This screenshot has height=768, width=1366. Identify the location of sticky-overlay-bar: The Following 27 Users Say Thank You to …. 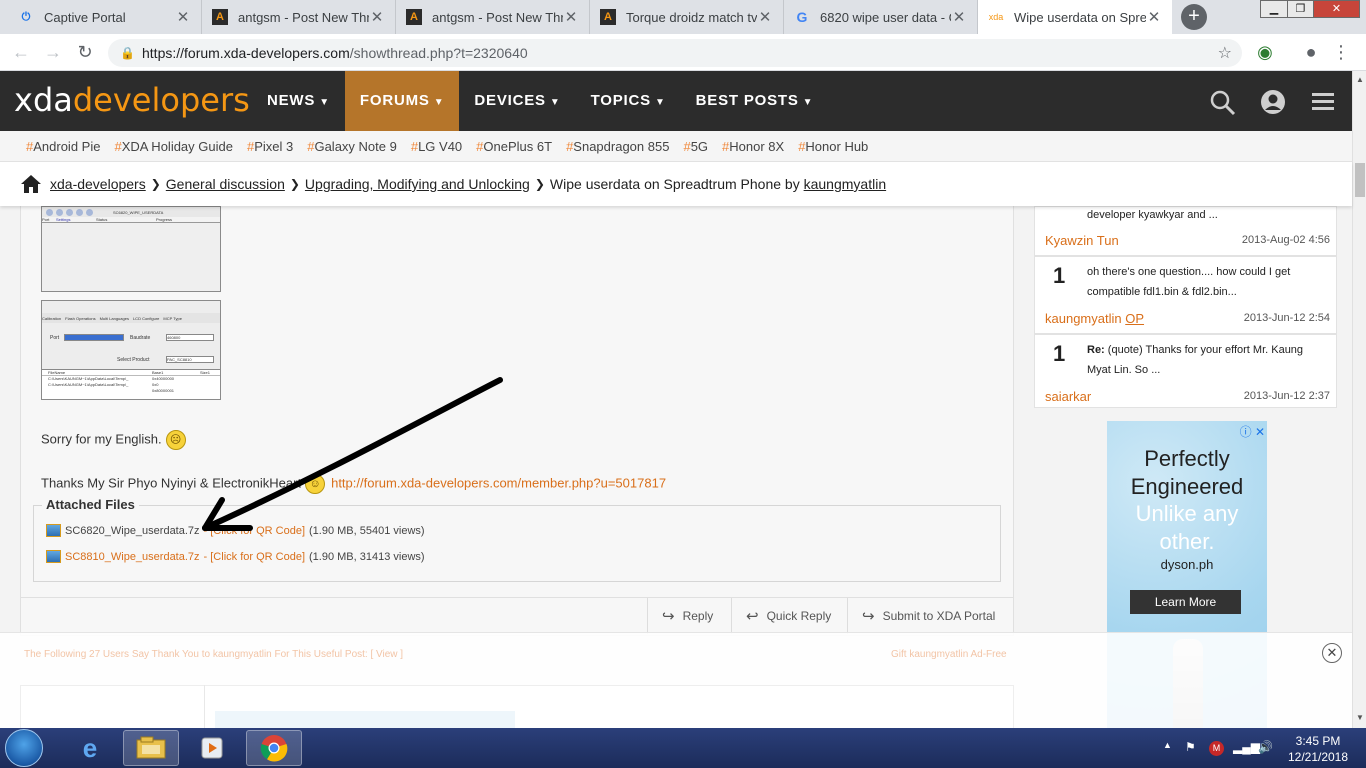
(676, 680).